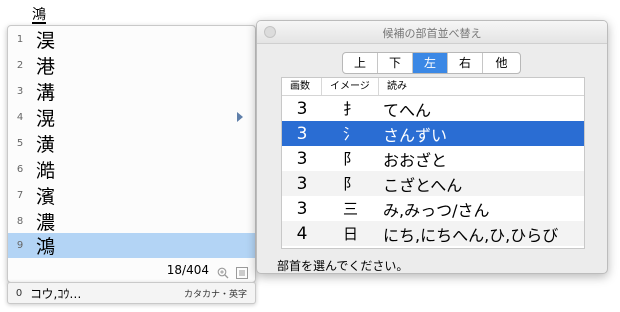 This screenshot has width=620, height=312. What do you see at coordinates (131, 143) in the screenshot?
I see `candidate-item: 5 潢` at bounding box center [131, 143].